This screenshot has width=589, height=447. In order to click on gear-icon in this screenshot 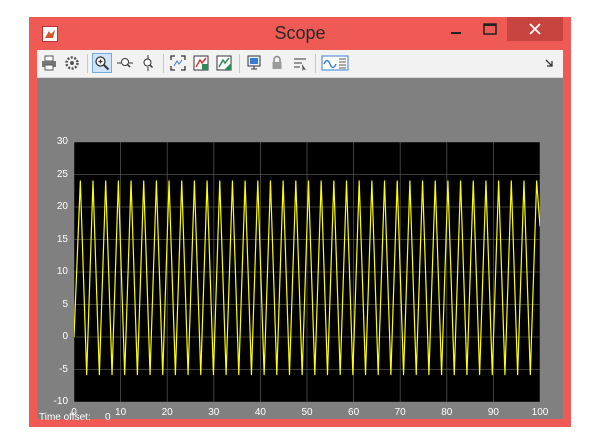, I will do `click(72, 63)`.